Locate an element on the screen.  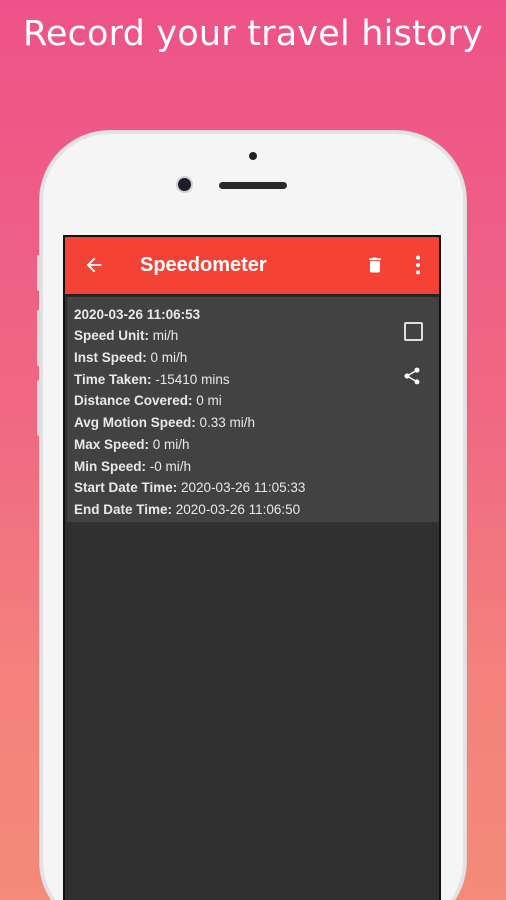
more-vert-icon is located at coordinates (418, 265).